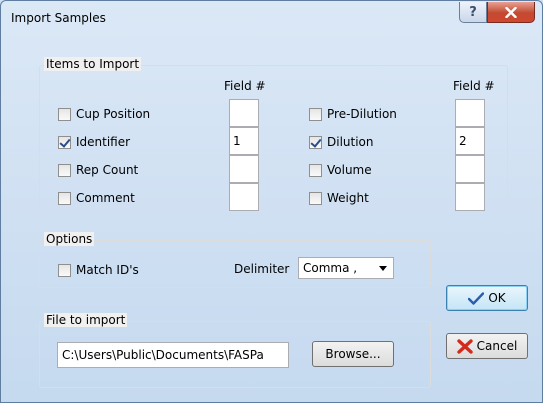 This screenshot has height=403, width=543. Describe the element at coordinates (244, 113) in the screenshot. I see `cup-position-field` at that location.